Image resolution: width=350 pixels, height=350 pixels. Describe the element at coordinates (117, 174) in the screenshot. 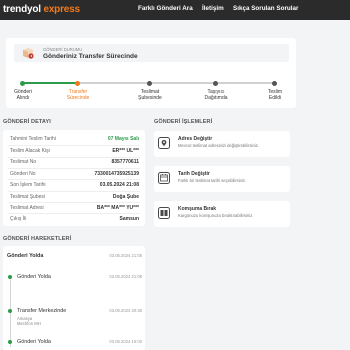

I see `detail-value-shipment-no: 7330014735925139` at that location.